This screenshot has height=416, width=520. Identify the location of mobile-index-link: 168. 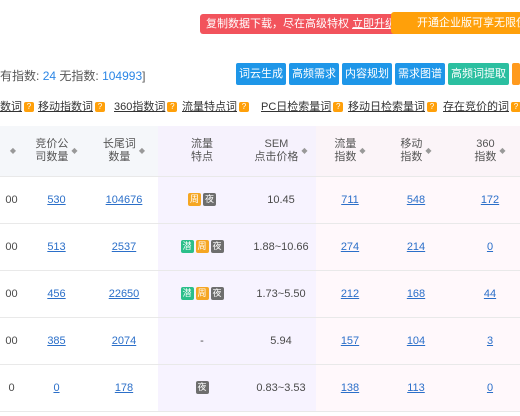
(416, 294).